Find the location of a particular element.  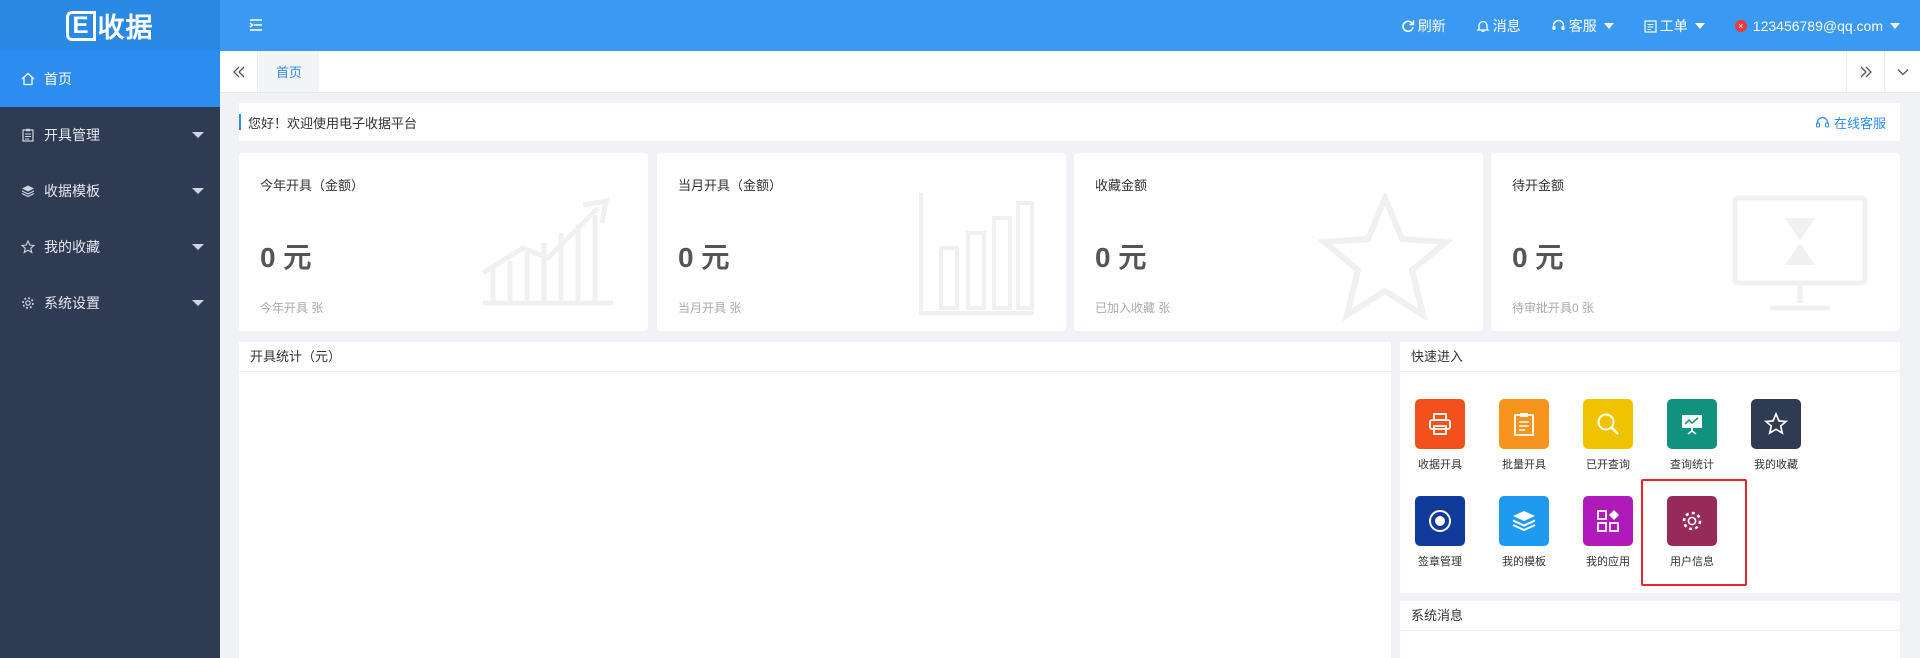

online-service-link: 在线客服 is located at coordinates (1850, 122).